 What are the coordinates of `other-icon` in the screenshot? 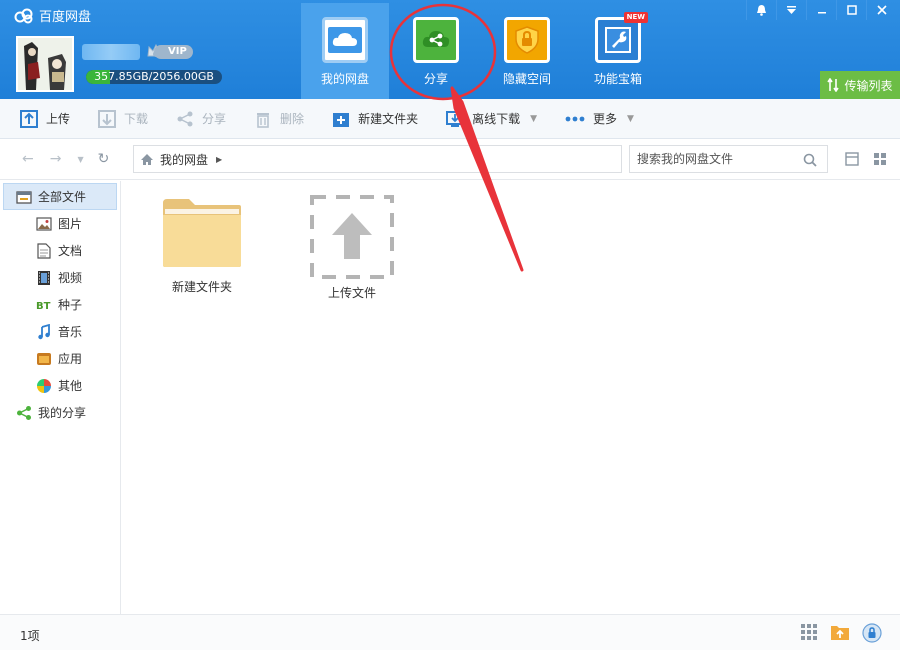 It's located at (44, 386).